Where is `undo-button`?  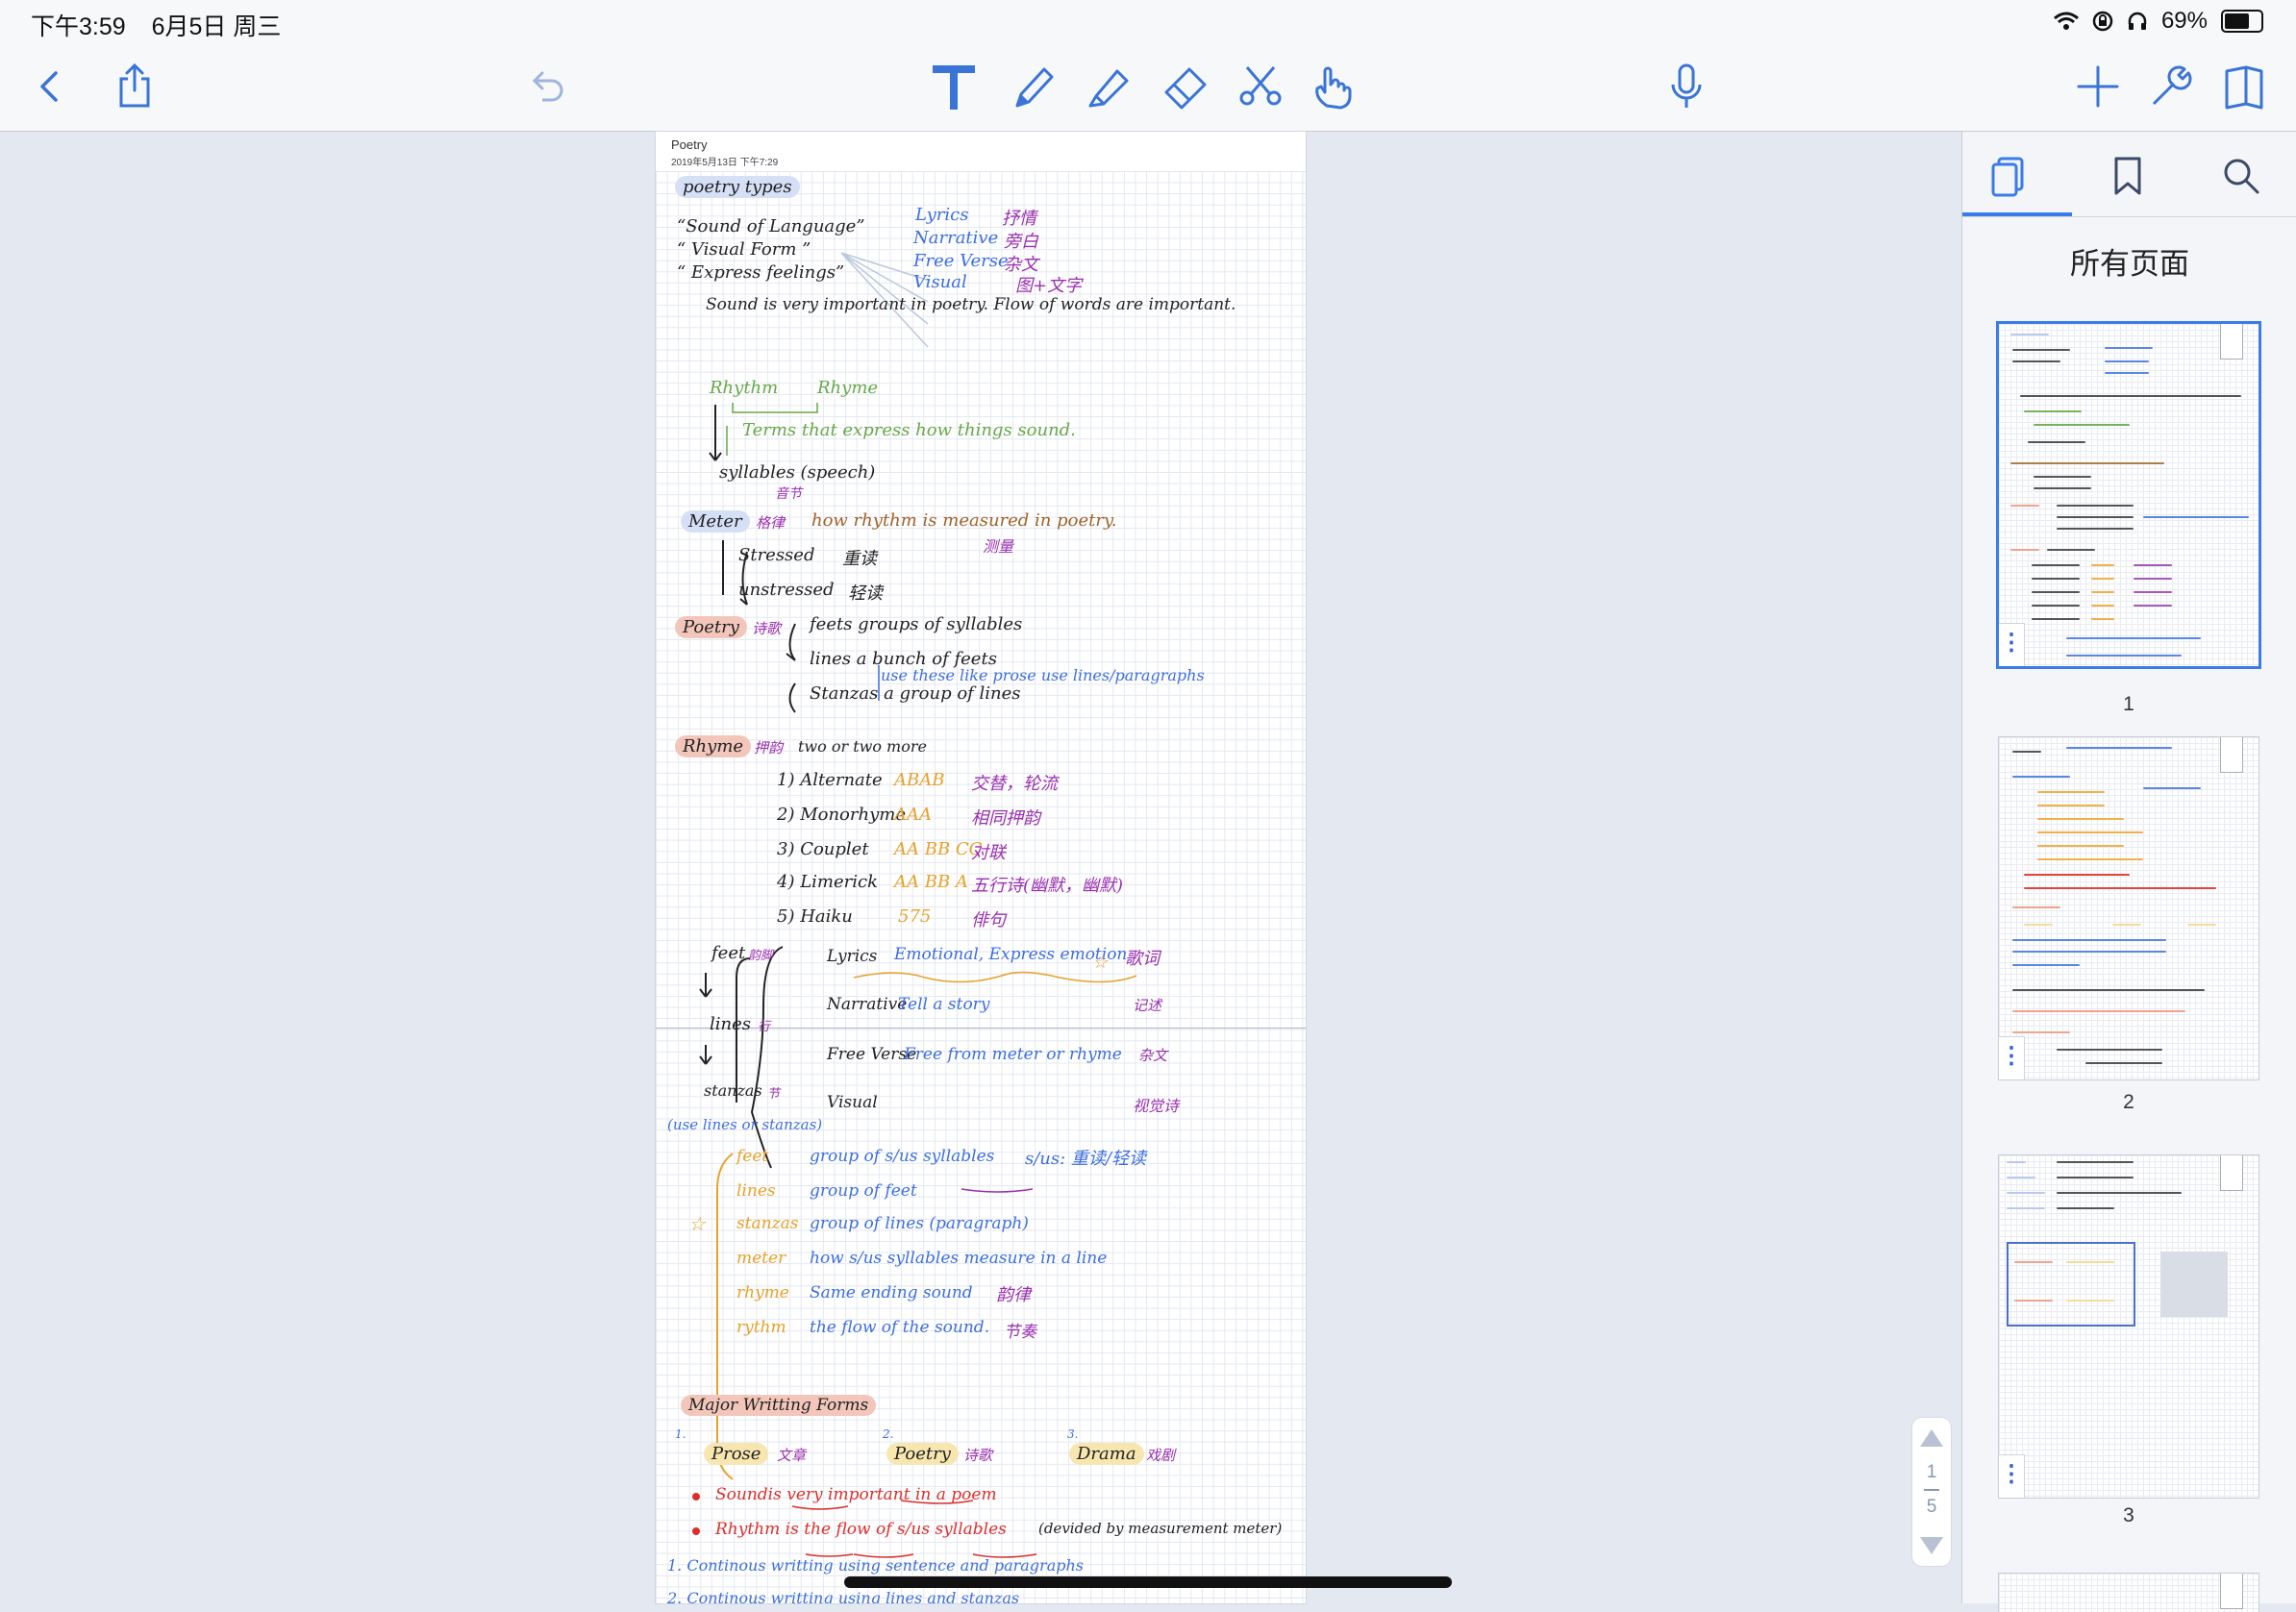 undo-button is located at coordinates (546, 86).